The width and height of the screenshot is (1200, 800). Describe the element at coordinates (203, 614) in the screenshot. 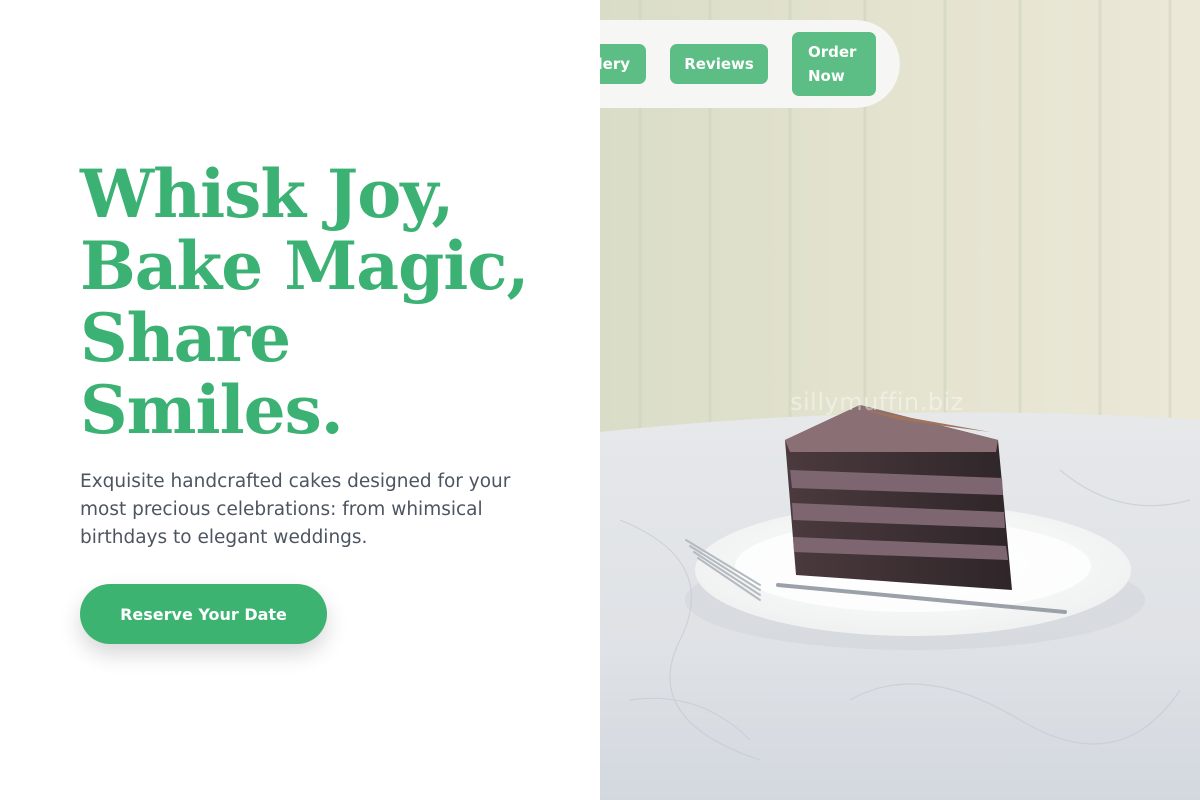

I see `reserve-date-button: Reserve Your Date` at that location.